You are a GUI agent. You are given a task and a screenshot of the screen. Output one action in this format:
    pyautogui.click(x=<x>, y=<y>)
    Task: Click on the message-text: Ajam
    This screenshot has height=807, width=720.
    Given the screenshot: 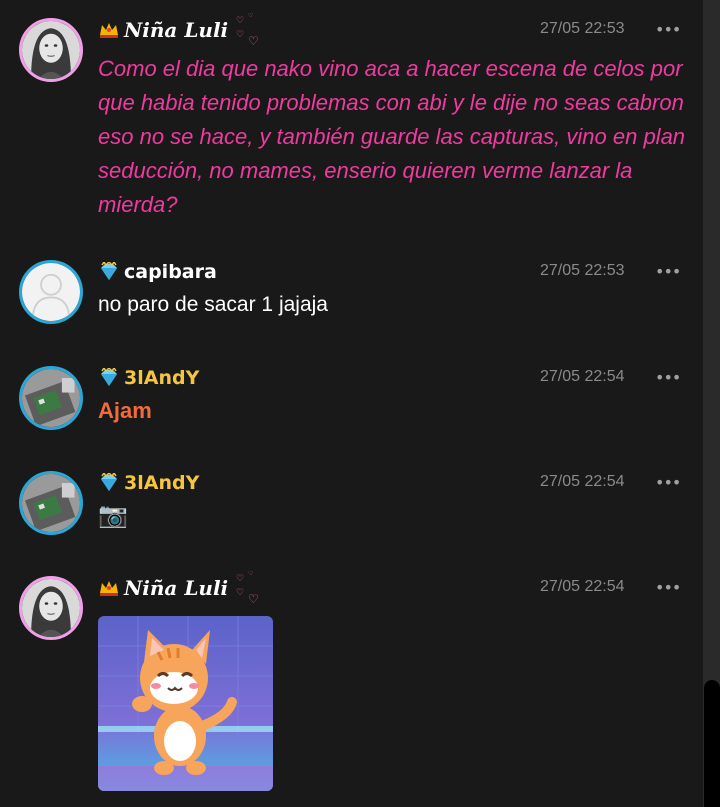 What is the action you would take?
    pyautogui.click(x=125, y=410)
    